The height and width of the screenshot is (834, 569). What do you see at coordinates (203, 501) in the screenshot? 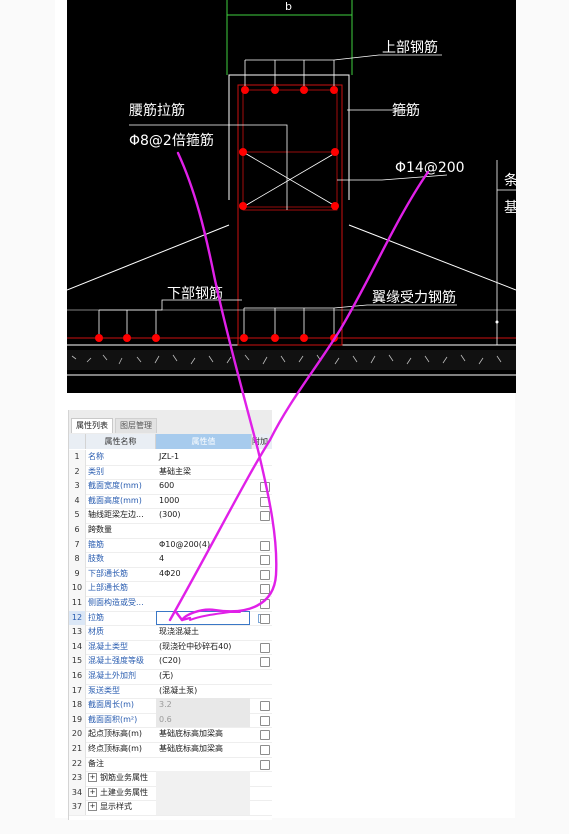
I see `property-value: 1000` at bounding box center [203, 501].